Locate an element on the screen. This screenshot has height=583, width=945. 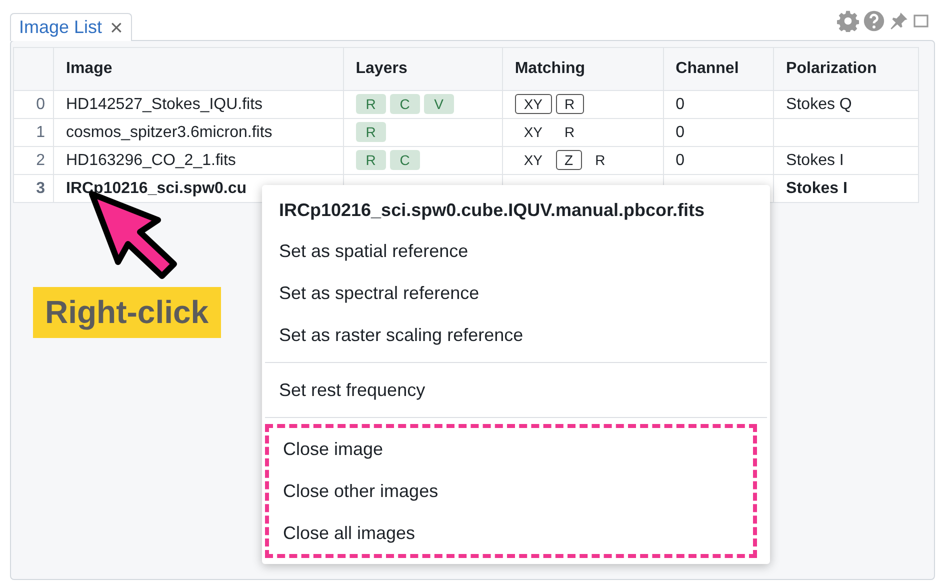
settings-icon is located at coordinates (848, 21).